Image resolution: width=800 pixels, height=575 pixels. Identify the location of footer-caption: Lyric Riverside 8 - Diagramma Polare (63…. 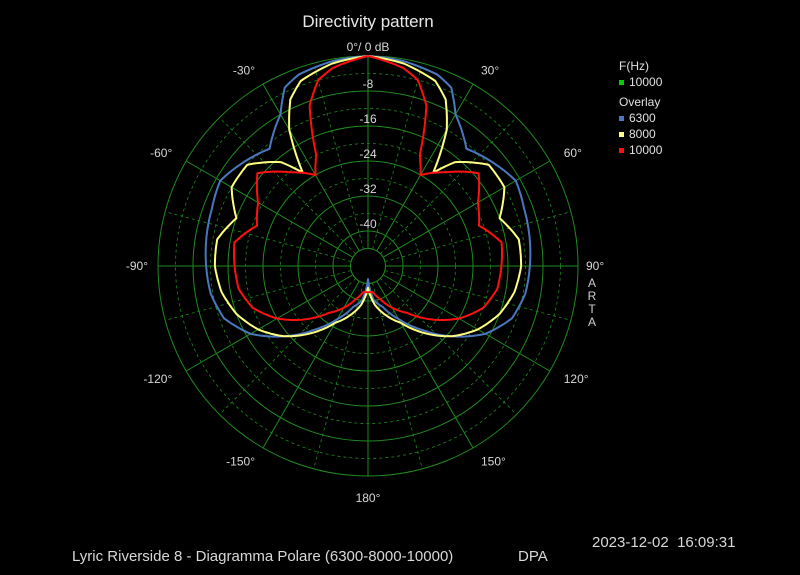
(263, 556).